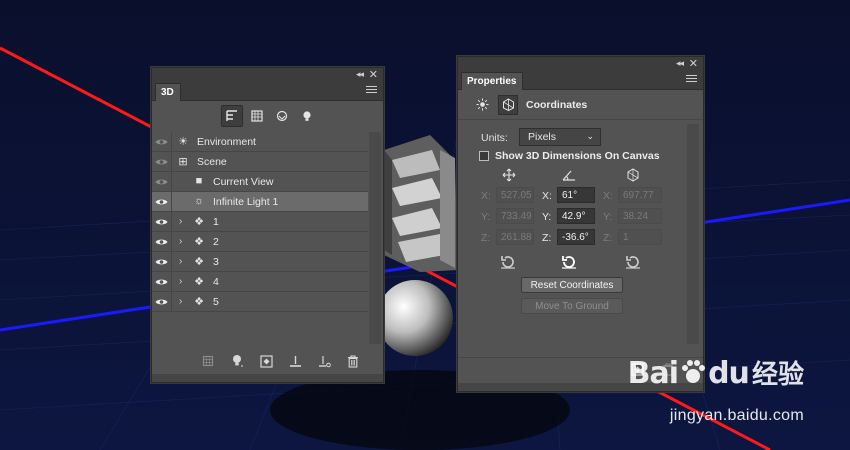 The height and width of the screenshot is (450, 850). I want to click on position-y-label: Y:, so click(486, 217).